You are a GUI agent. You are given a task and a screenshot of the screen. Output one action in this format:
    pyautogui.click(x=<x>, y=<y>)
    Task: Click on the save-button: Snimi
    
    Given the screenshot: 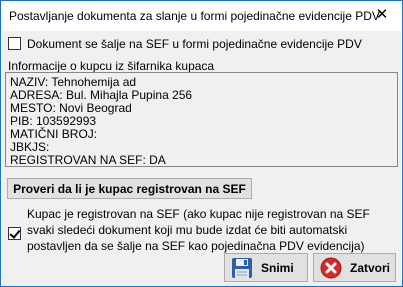 What is the action you would take?
    pyautogui.click(x=266, y=267)
    